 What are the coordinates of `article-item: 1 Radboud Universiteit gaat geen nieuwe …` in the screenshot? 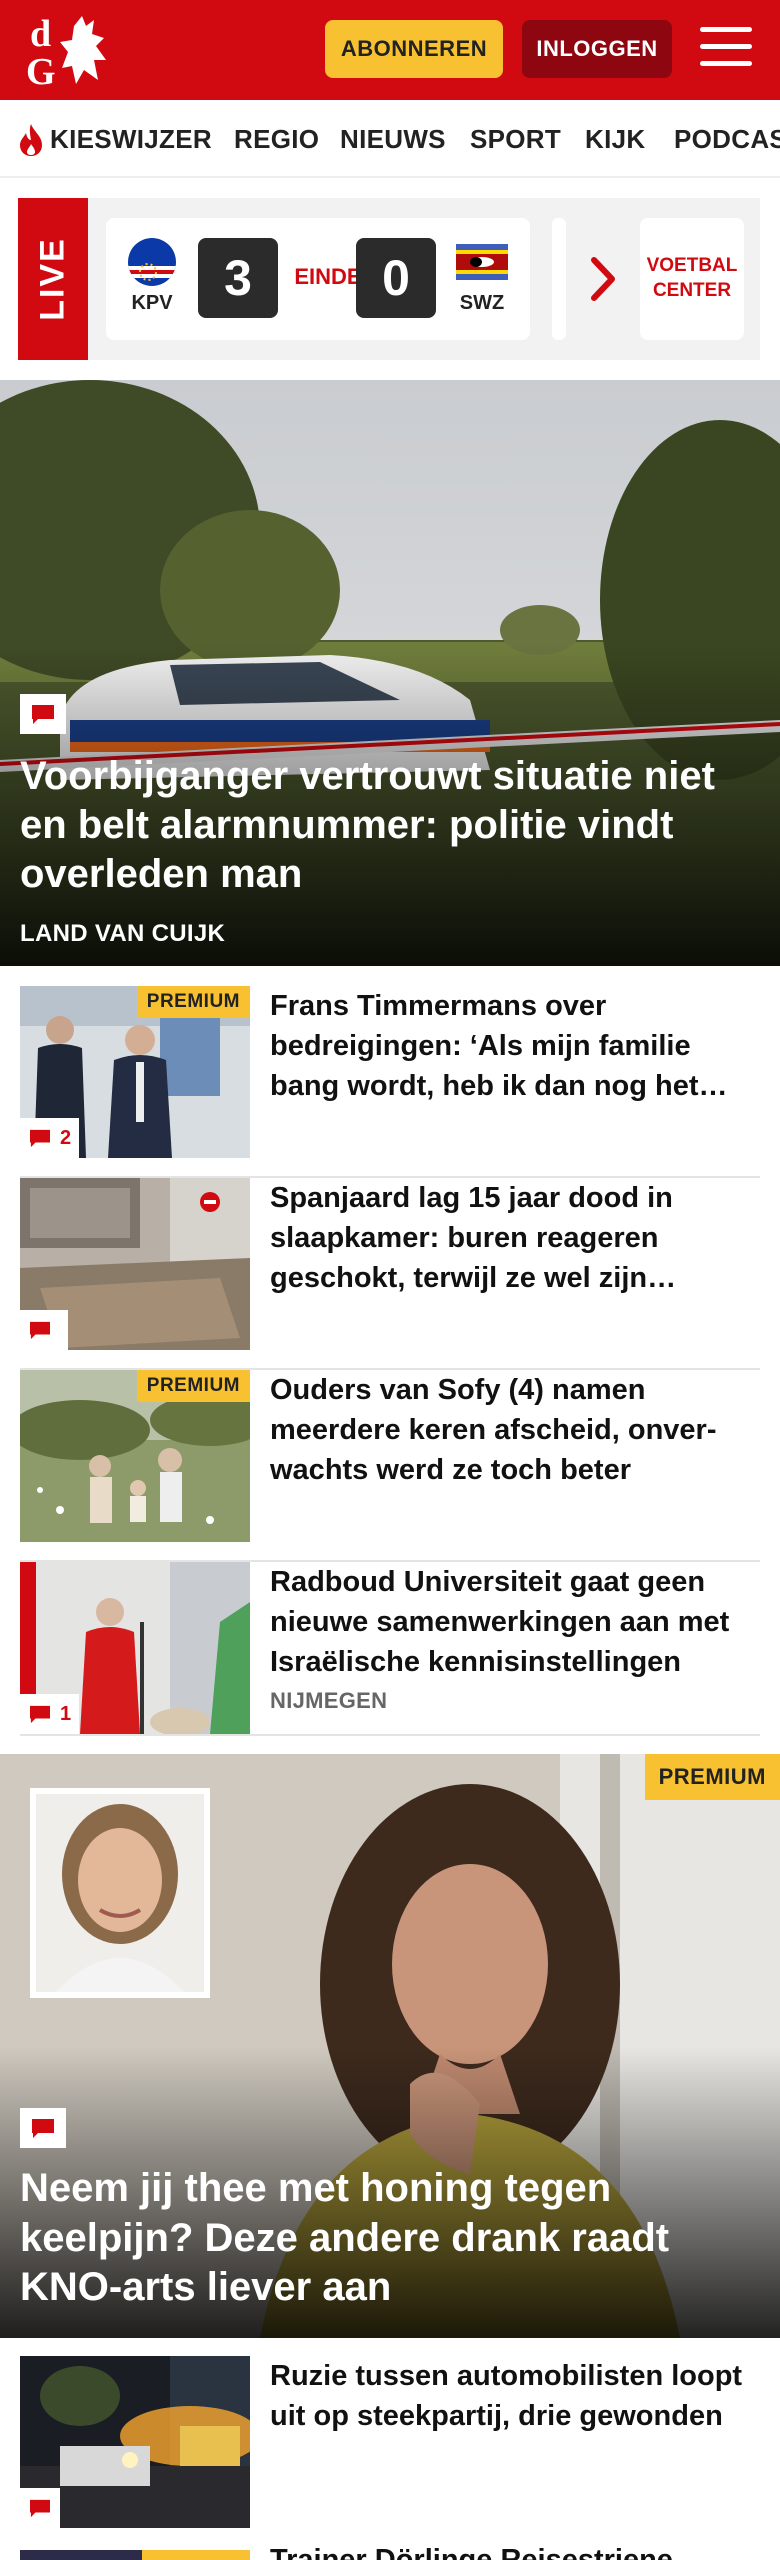 It's located at (390, 1649).